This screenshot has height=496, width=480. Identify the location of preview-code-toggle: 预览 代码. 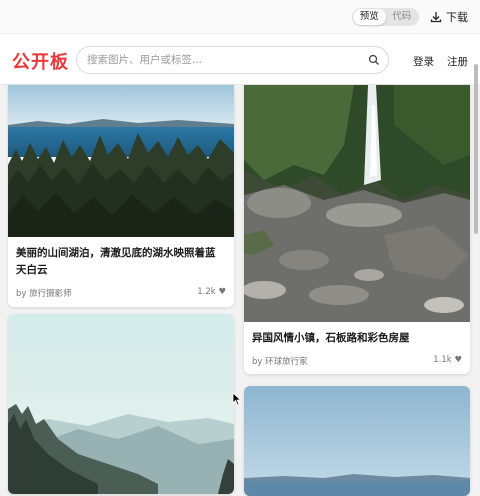
(385, 17).